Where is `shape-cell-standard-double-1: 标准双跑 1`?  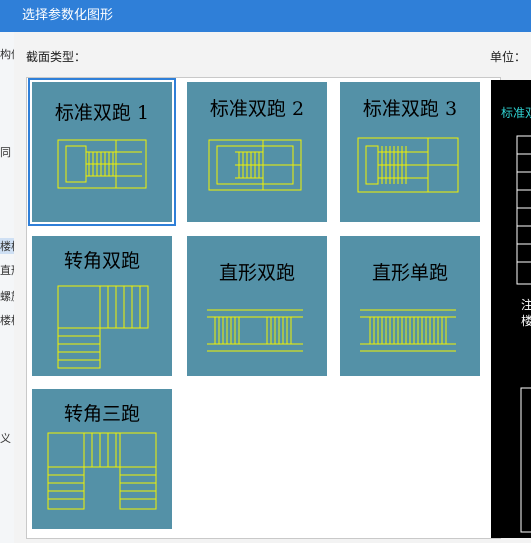
shape-cell-standard-double-1: 标准双跑 1 is located at coordinates (102, 152).